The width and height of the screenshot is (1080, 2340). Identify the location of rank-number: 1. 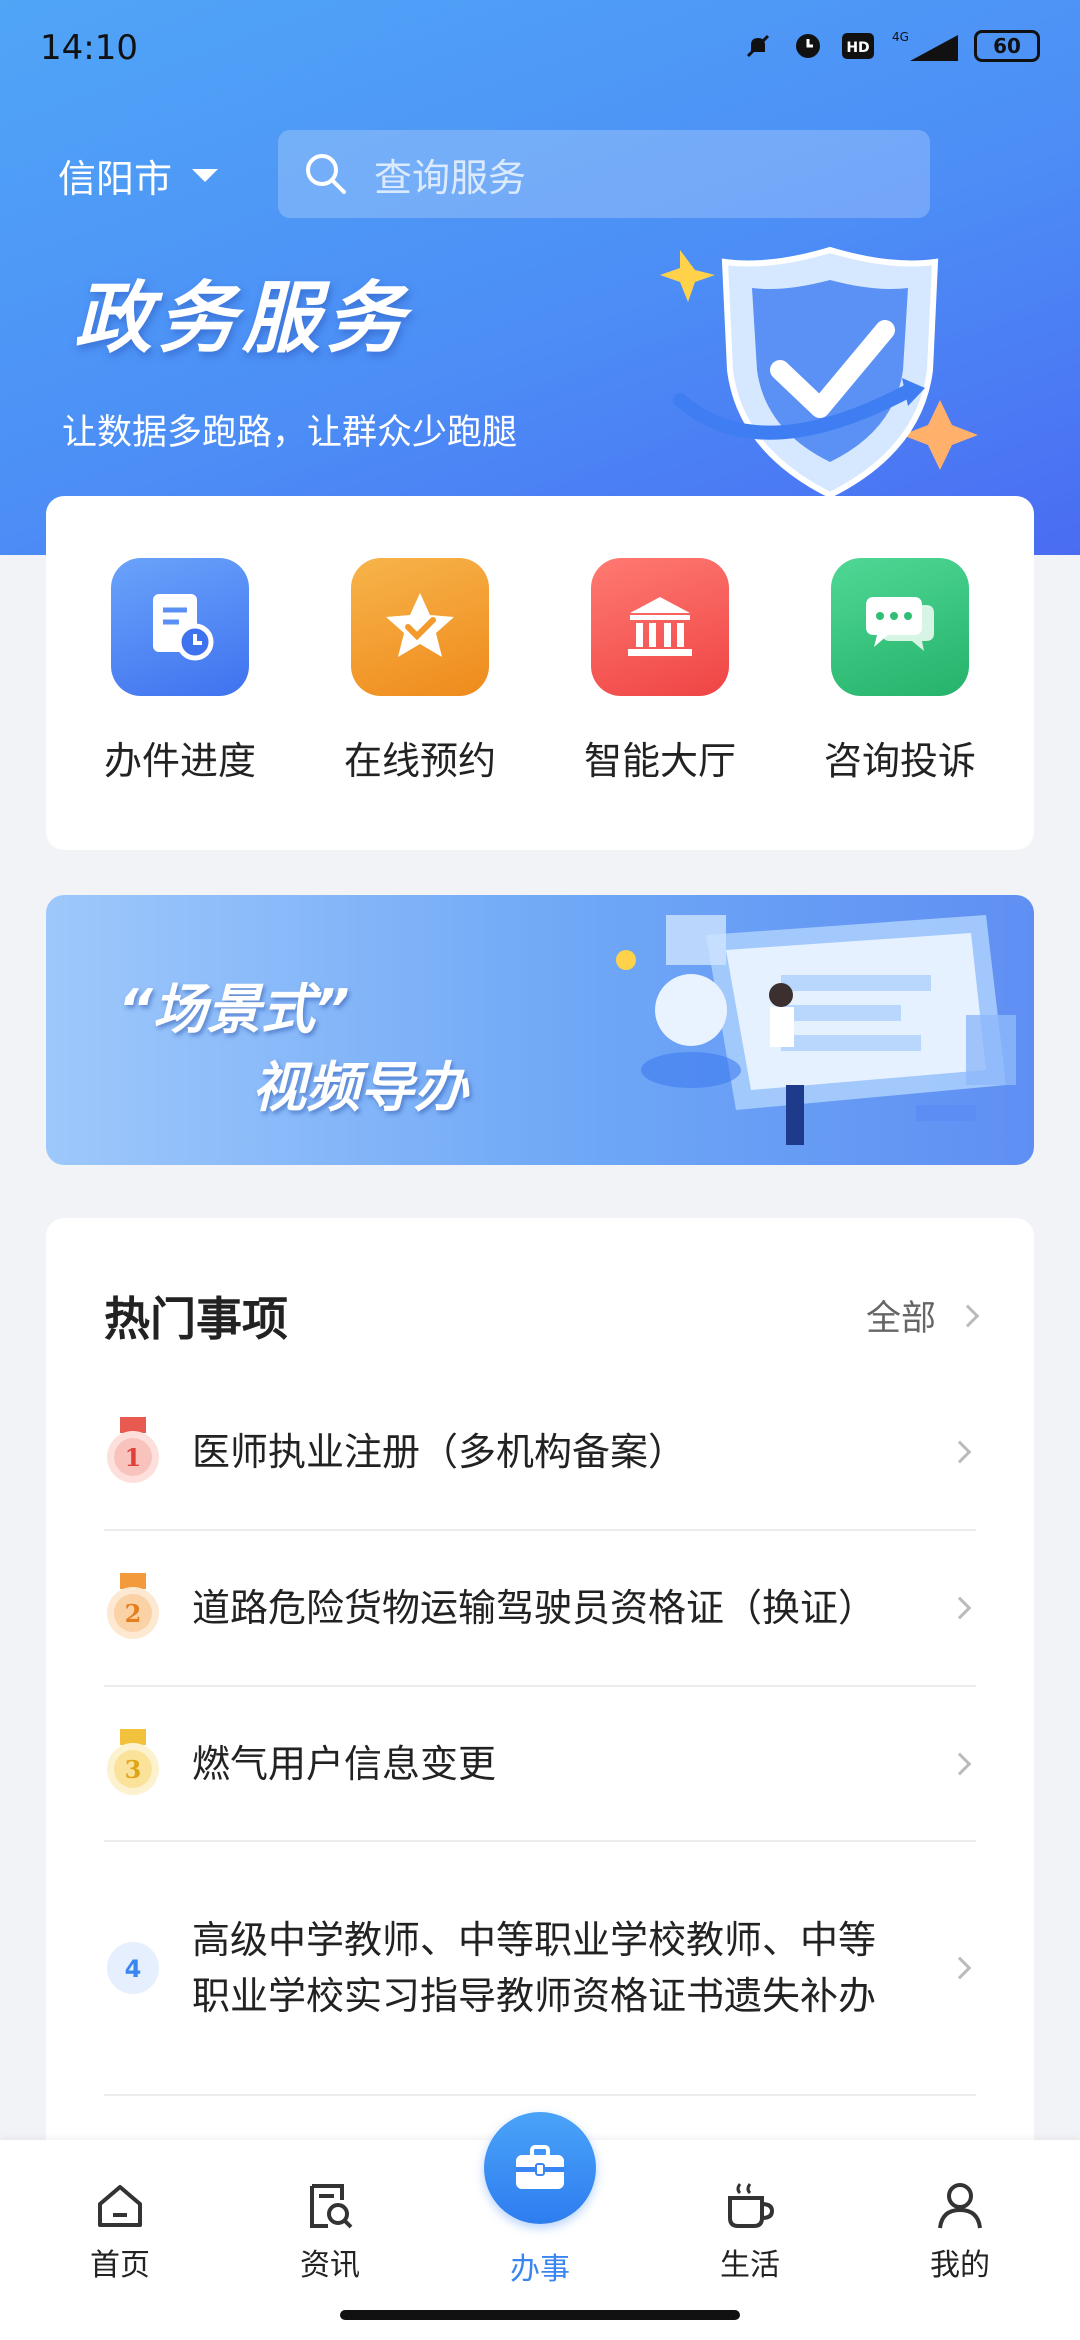
(133, 1457).